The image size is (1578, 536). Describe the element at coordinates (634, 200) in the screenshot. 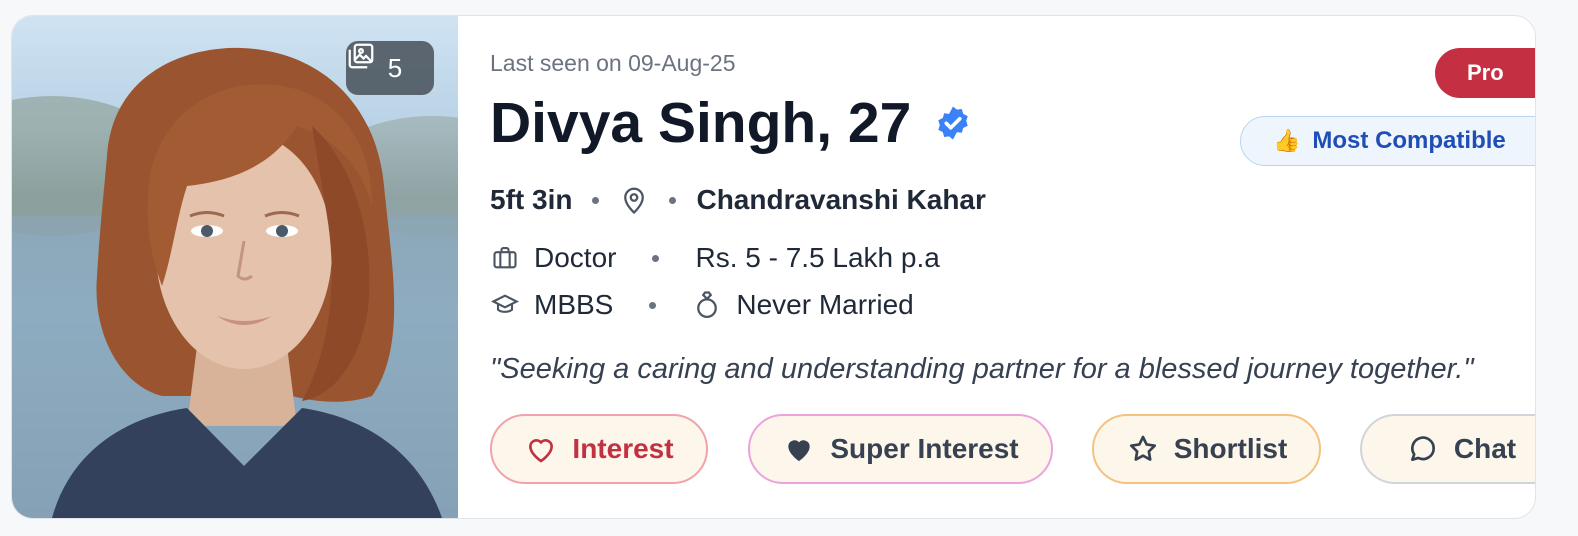

I see `location-pin-icon` at that location.